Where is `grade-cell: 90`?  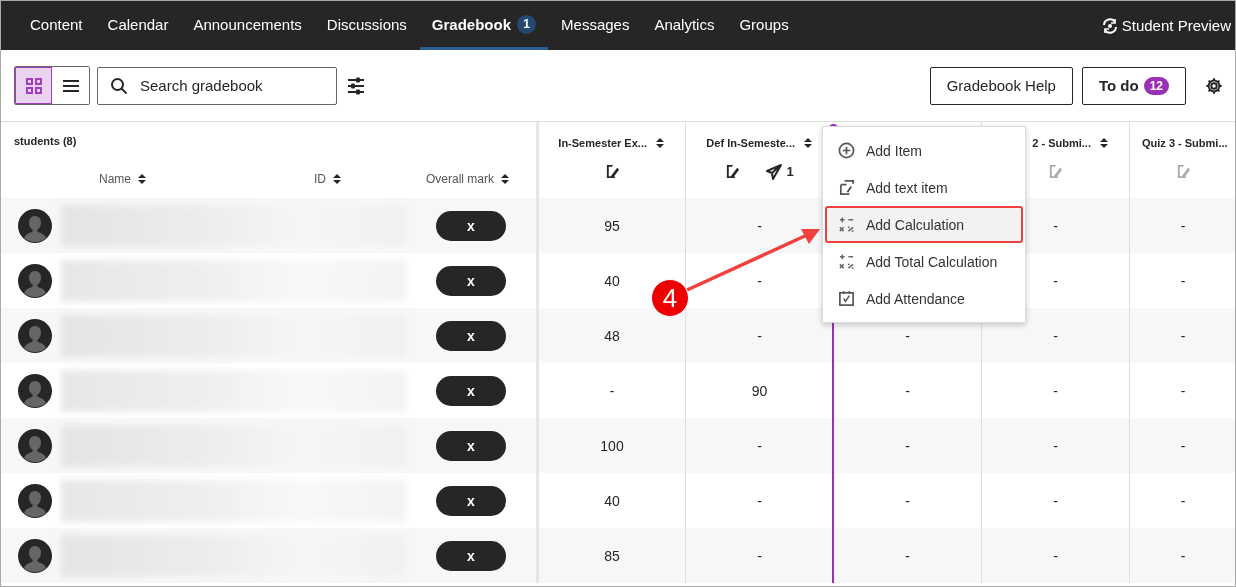 grade-cell: 90 is located at coordinates (759, 390).